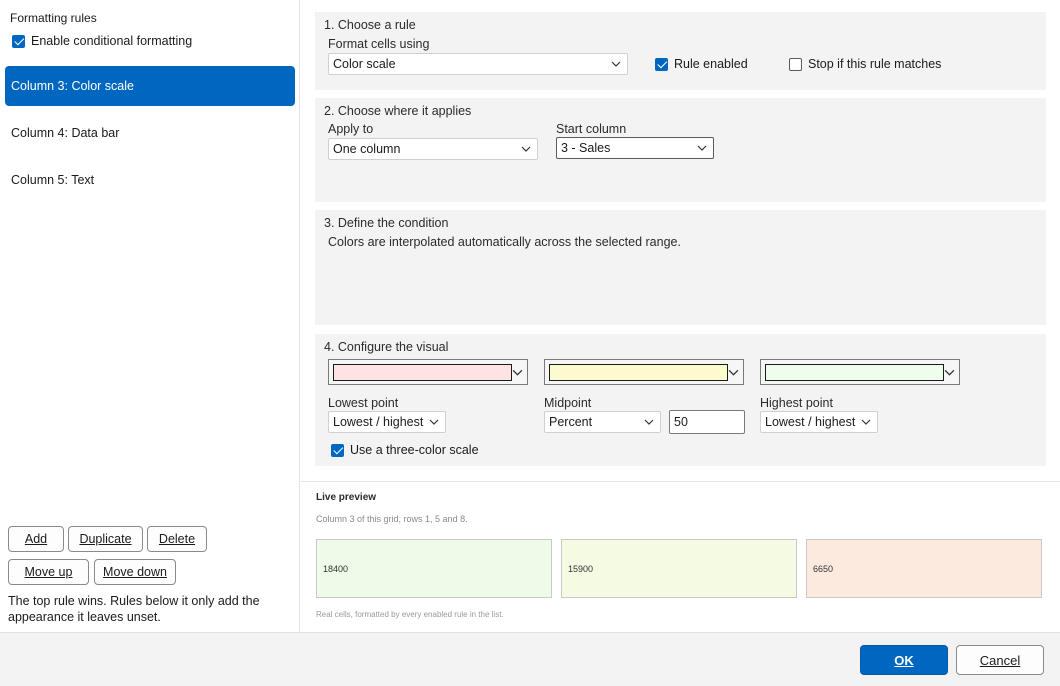  What do you see at coordinates (602, 422) in the screenshot?
I see `midpoint-type-dropdown: Percent` at bounding box center [602, 422].